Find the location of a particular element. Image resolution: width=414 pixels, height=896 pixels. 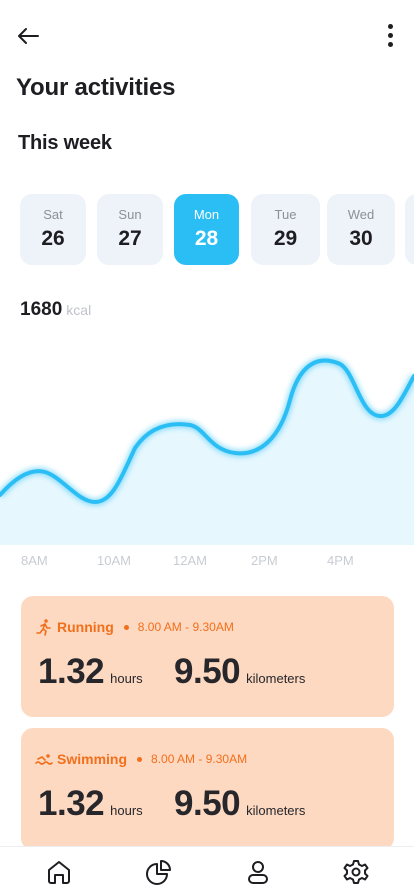

x-tick-label: 8AM is located at coordinates (34, 560).